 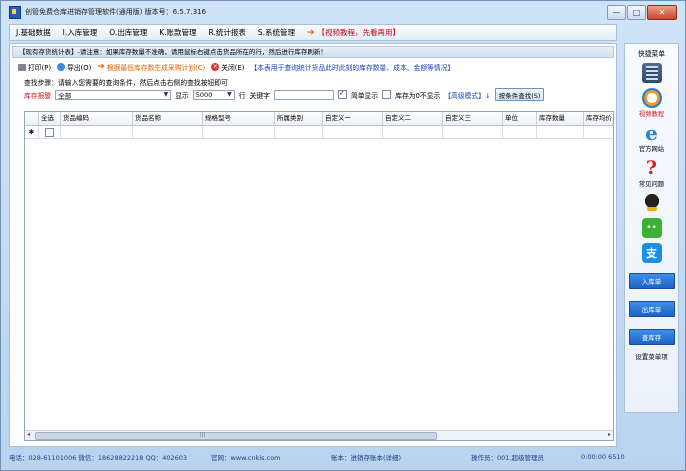 I want to click on column-header-custom3: 自定义三, so click(x=473, y=118).